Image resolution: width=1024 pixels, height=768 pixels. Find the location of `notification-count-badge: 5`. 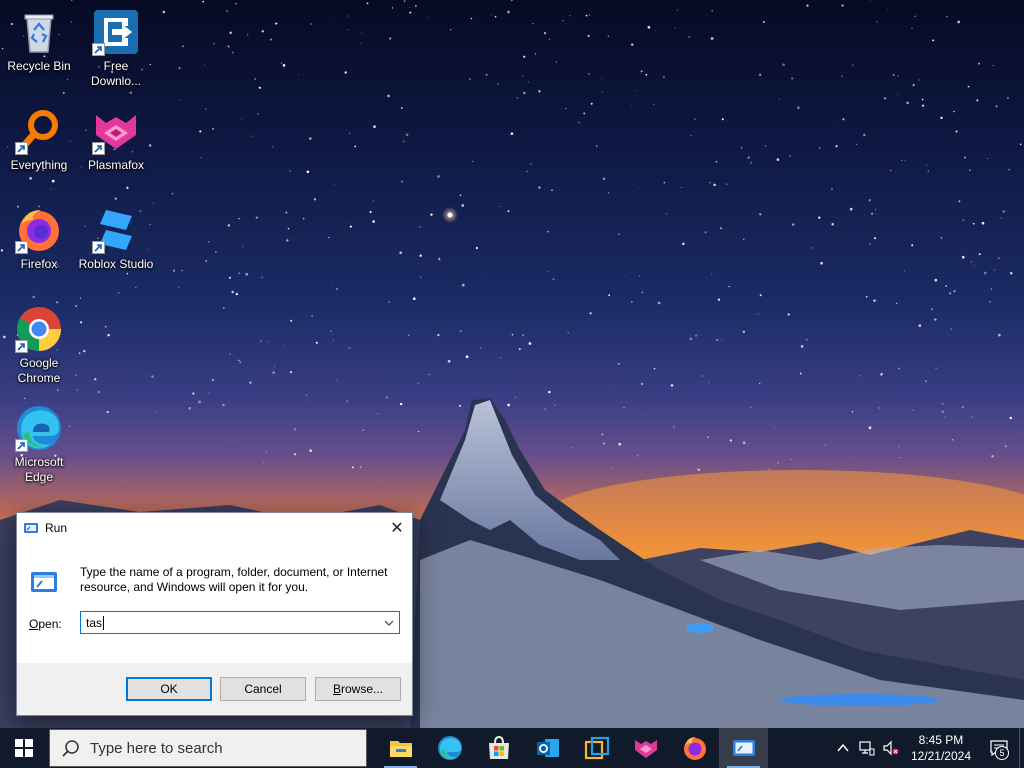

notification-count-badge: 5 is located at coordinates (1002, 753).